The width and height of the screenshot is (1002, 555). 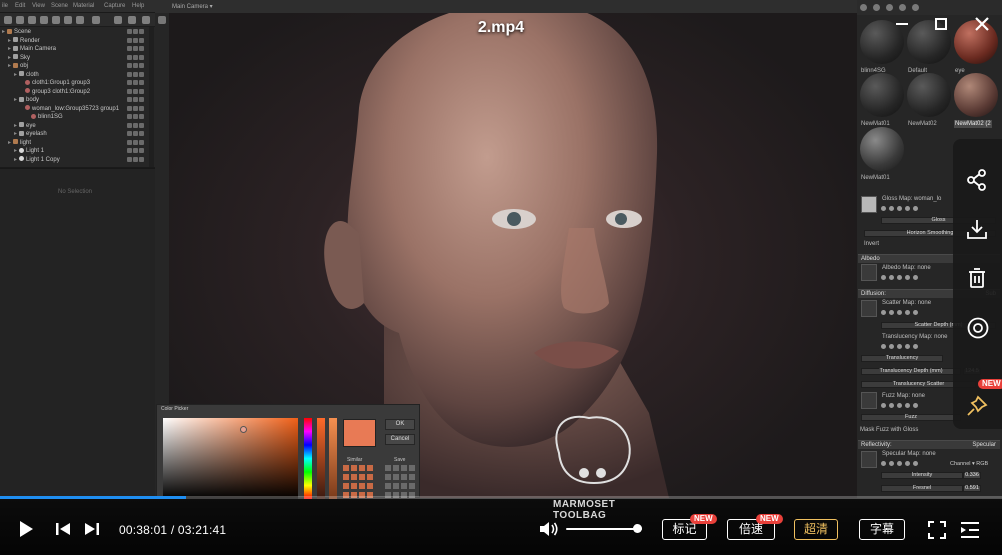 I want to click on download-button, so click(x=977, y=228).